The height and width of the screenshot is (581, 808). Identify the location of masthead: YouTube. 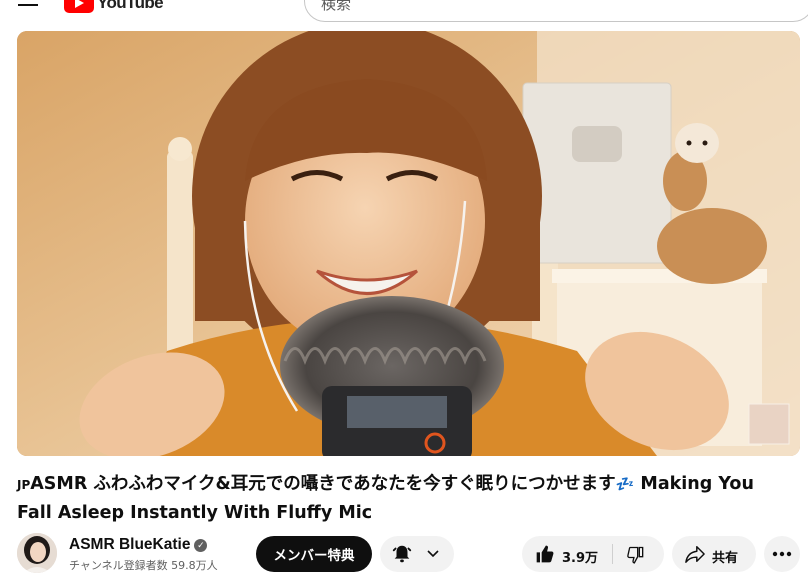
(404, 15).